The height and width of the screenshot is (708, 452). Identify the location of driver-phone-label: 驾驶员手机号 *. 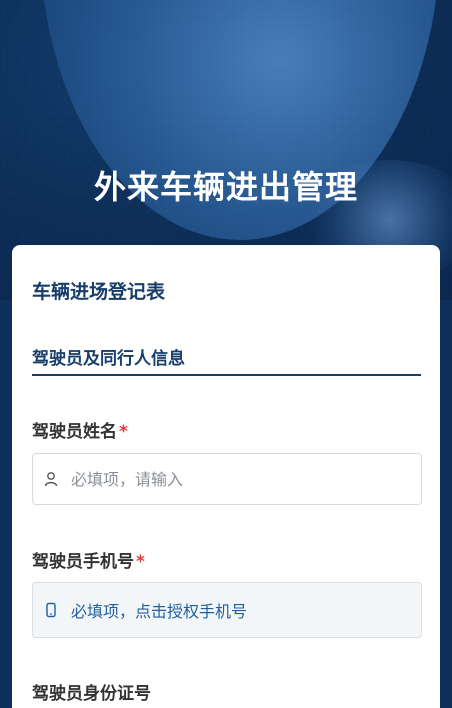
(88, 559).